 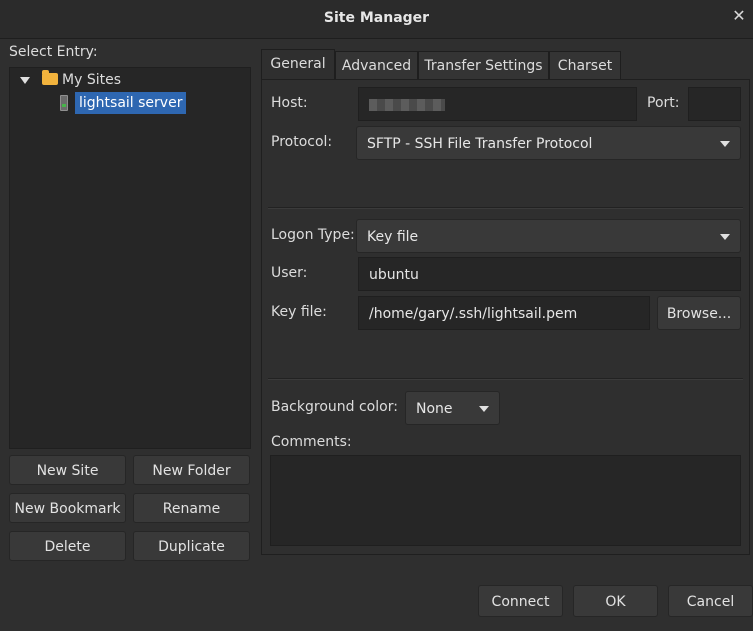 What do you see at coordinates (289, 103) in the screenshot?
I see `host-label: Host:` at bounding box center [289, 103].